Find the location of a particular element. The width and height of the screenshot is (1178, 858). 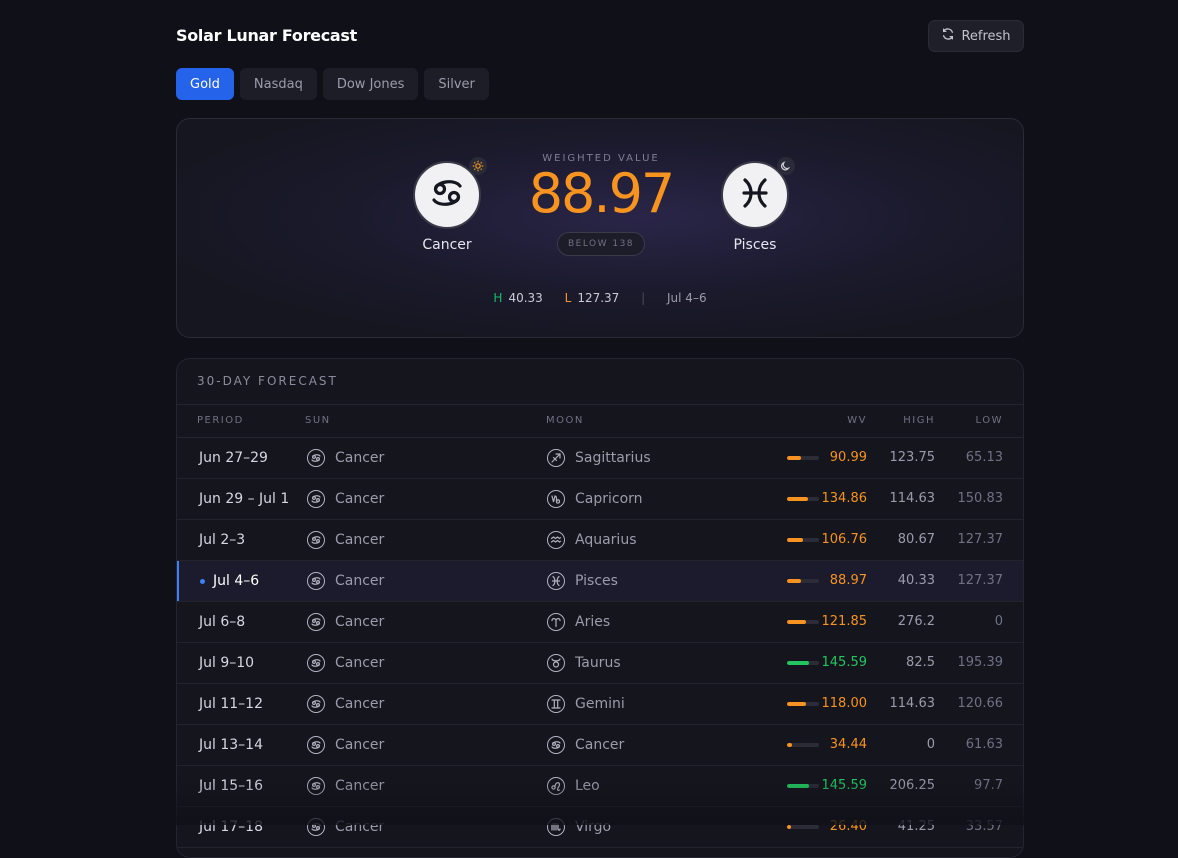

current-period: Jul 4–6 is located at coordinates (687, 298).